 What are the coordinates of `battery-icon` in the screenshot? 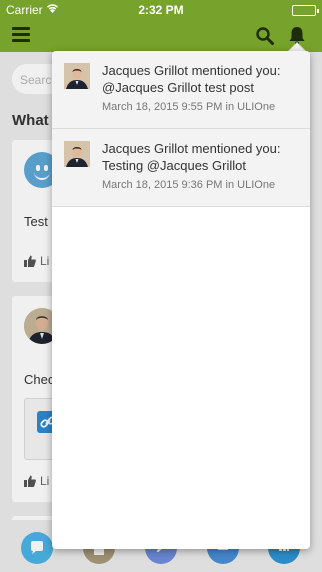 It's located at (305, 10).